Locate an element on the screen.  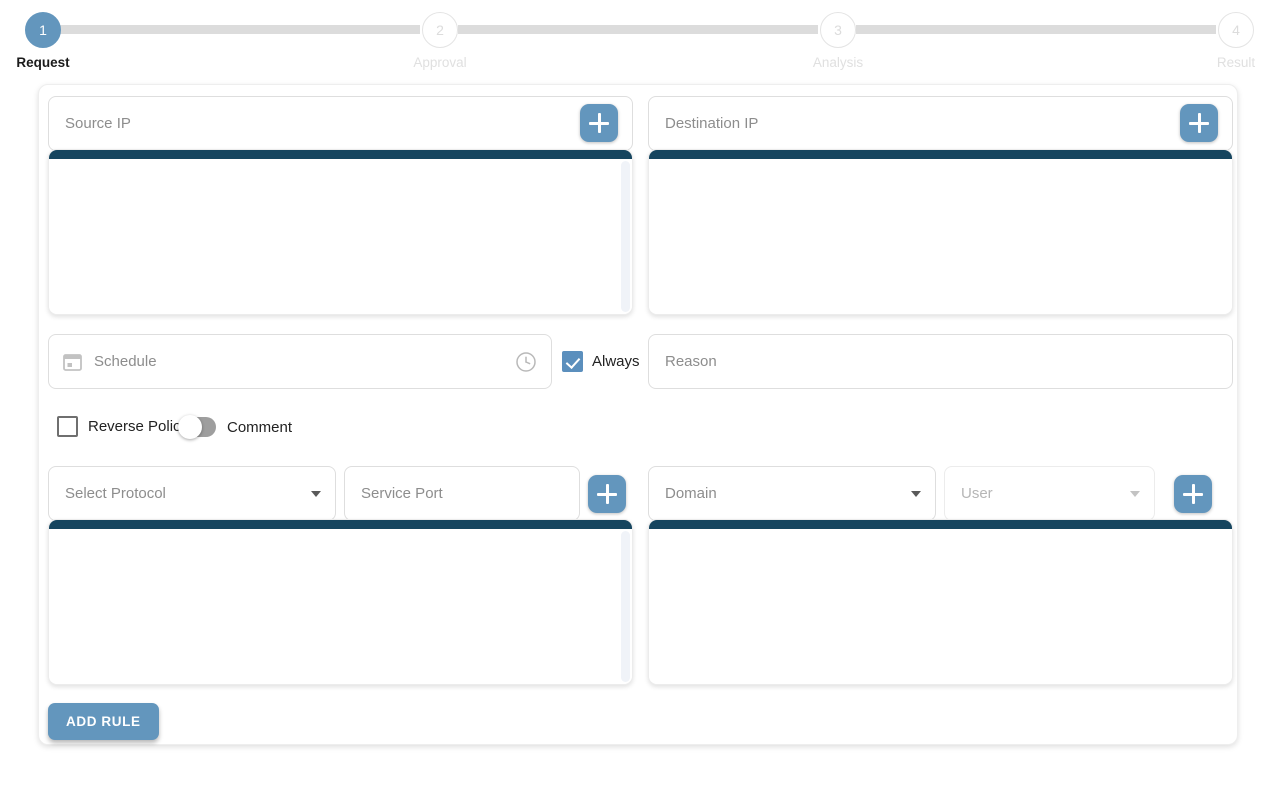
stepper-step-2-circle: 2 is located at coordinates (440, 30).